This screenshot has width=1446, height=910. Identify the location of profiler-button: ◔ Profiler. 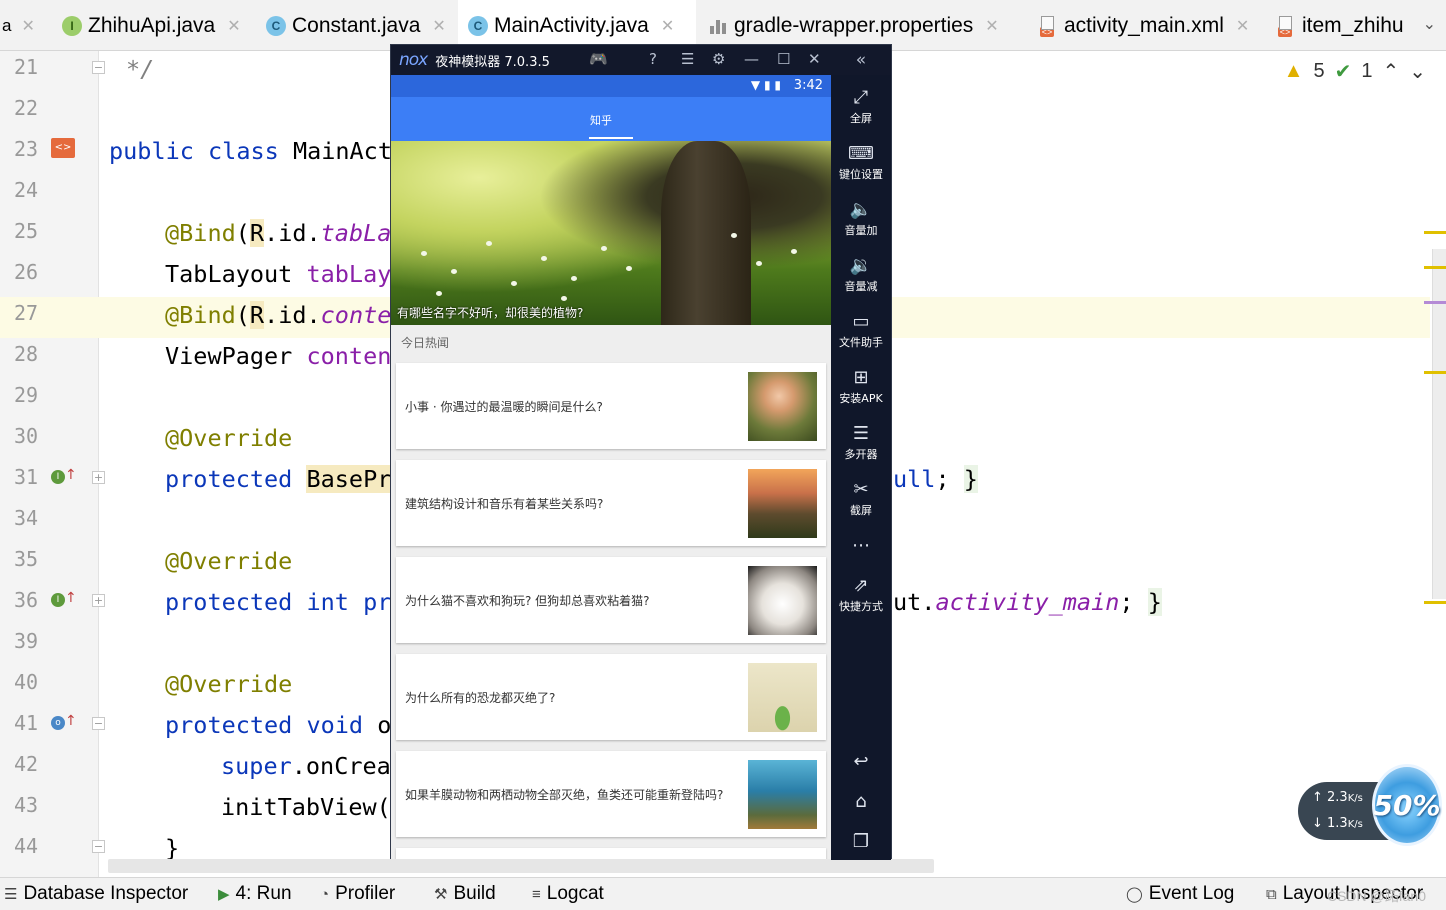
(357, 894).